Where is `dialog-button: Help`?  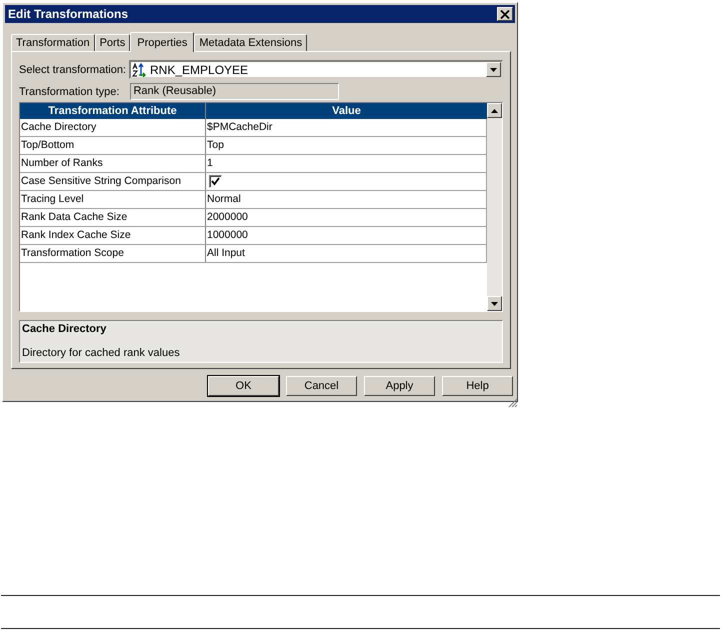
dialog-button: Help is located at coordinates (477, 386).